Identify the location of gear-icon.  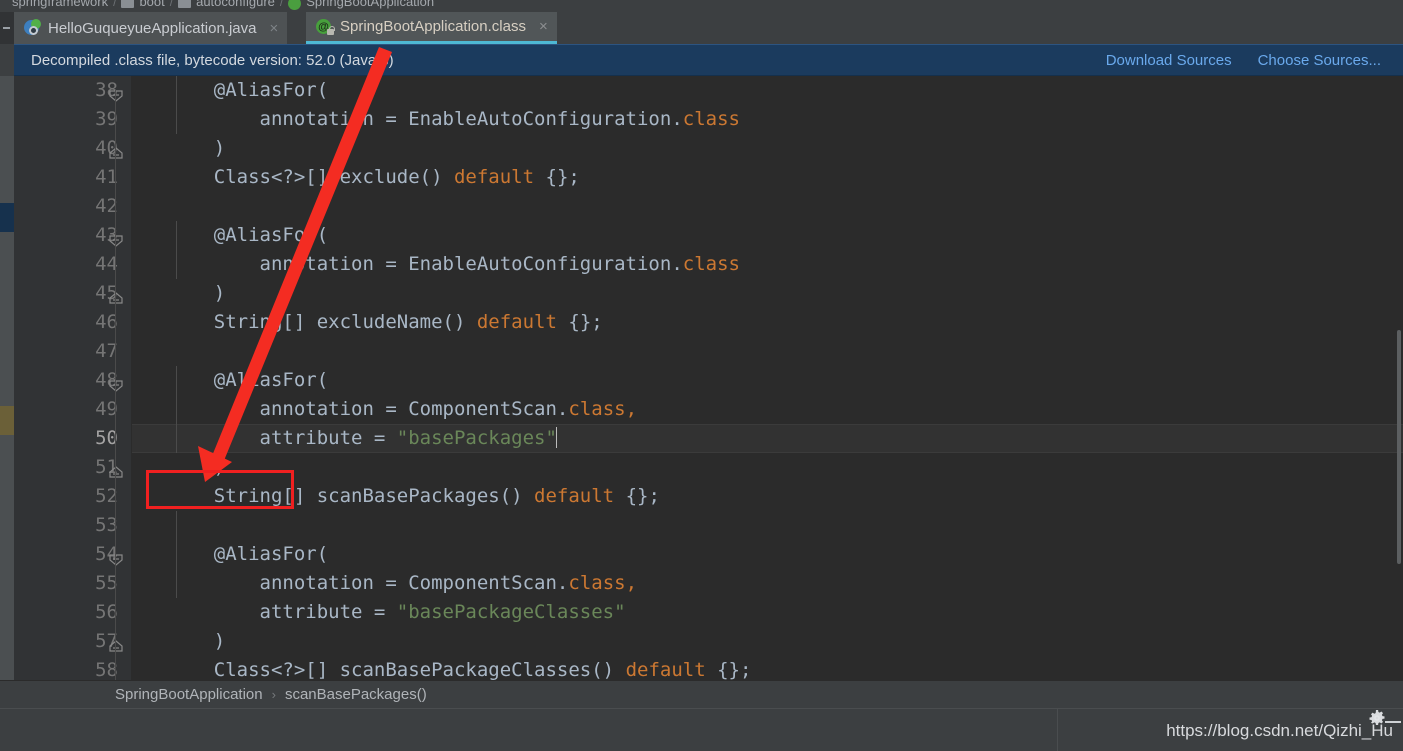
(1377, 718).